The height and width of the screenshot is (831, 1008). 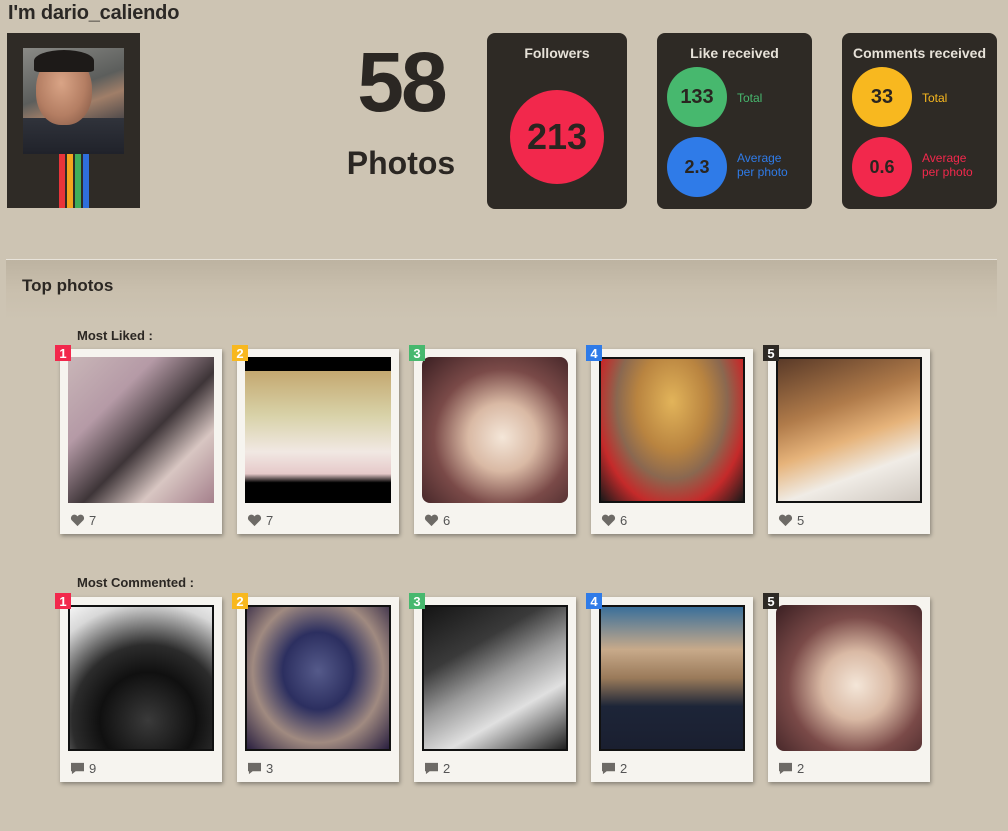 What do you see at coordinates (70, 181) in the screenshot?
I see `avatar-stripe-yellow` at bounding box center [70, 181].